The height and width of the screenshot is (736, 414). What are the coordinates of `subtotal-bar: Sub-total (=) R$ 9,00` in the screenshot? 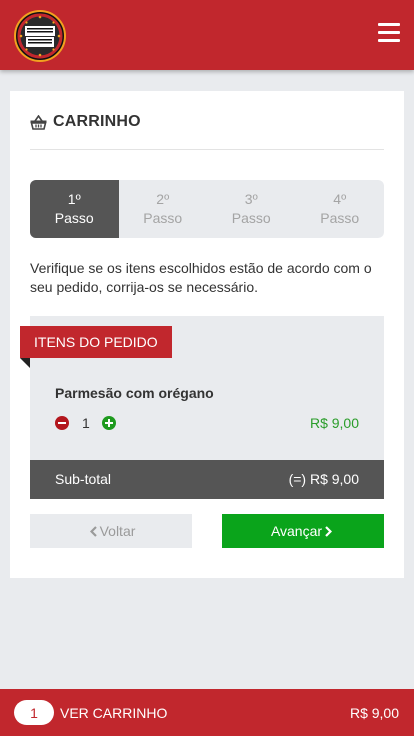 It's located at (207, 479).